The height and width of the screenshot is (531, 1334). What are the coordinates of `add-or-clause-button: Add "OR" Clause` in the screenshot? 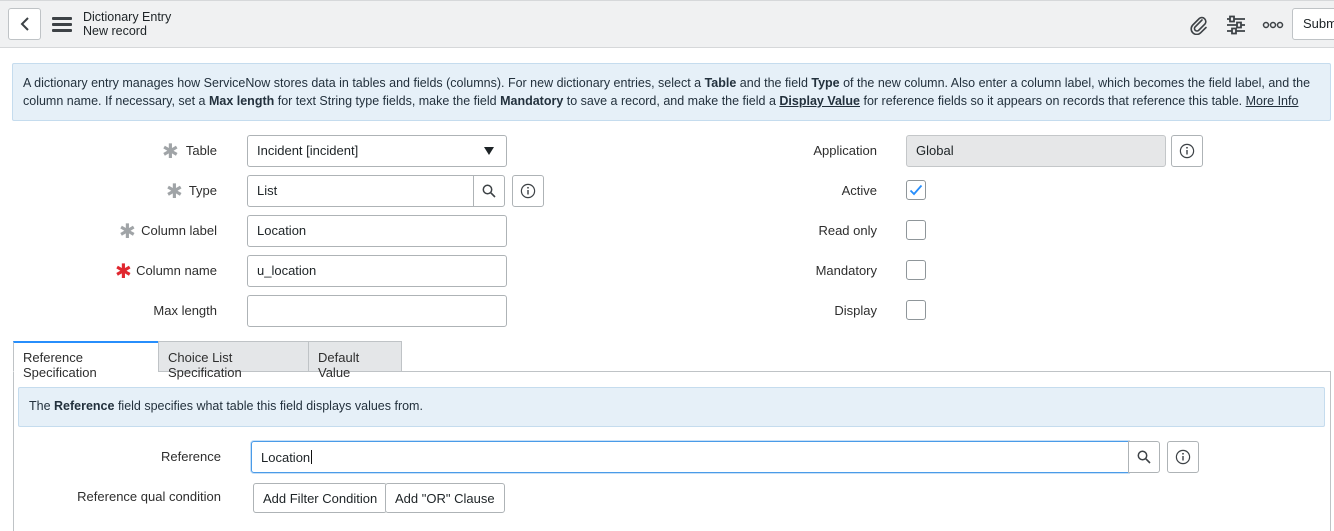 It's located at (445, 498).